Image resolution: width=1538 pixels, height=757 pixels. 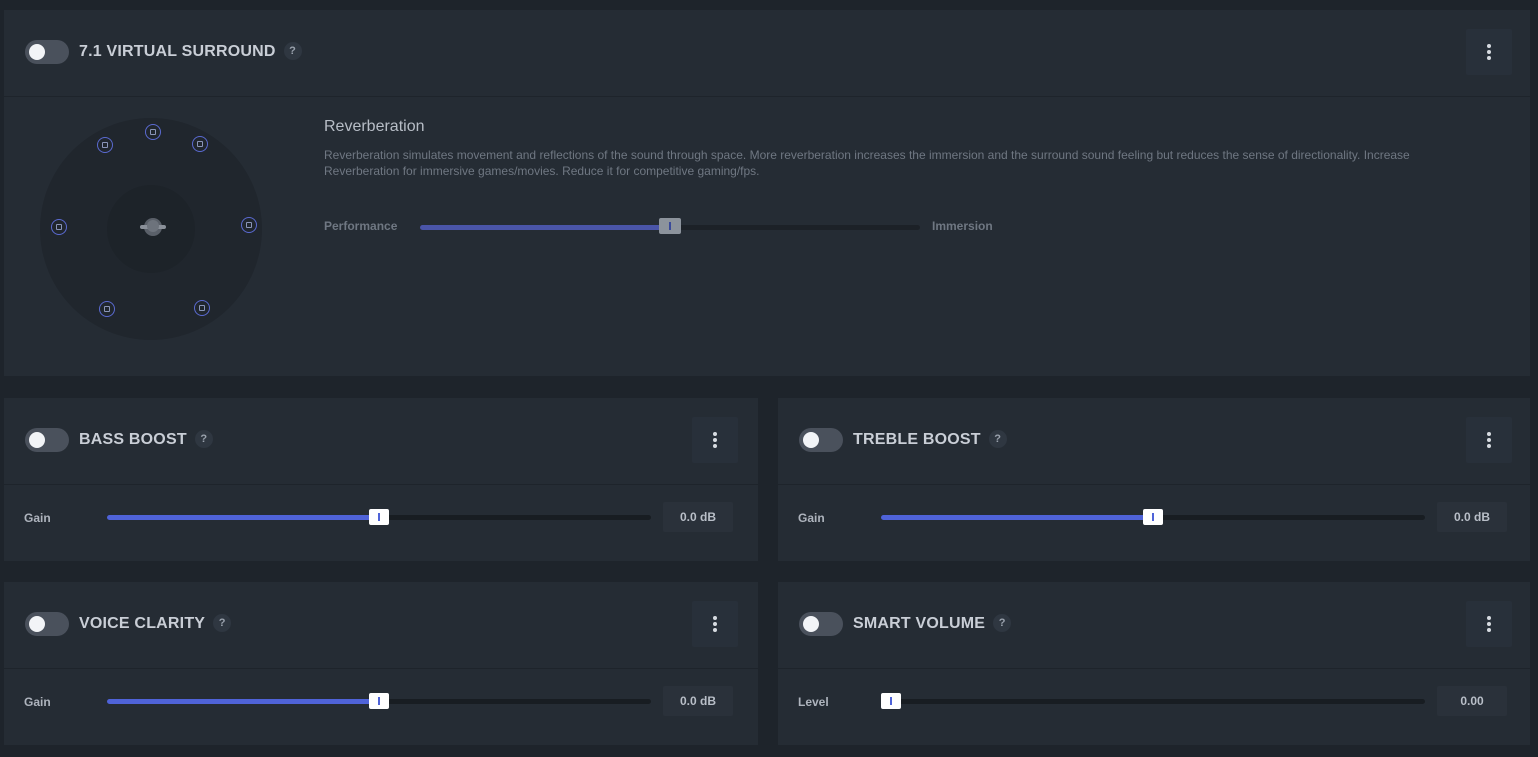 What do you see at coordinates (821, 624) in the screenshot?
I see `smart-volume-toggle` at bounding box center [821, 624].